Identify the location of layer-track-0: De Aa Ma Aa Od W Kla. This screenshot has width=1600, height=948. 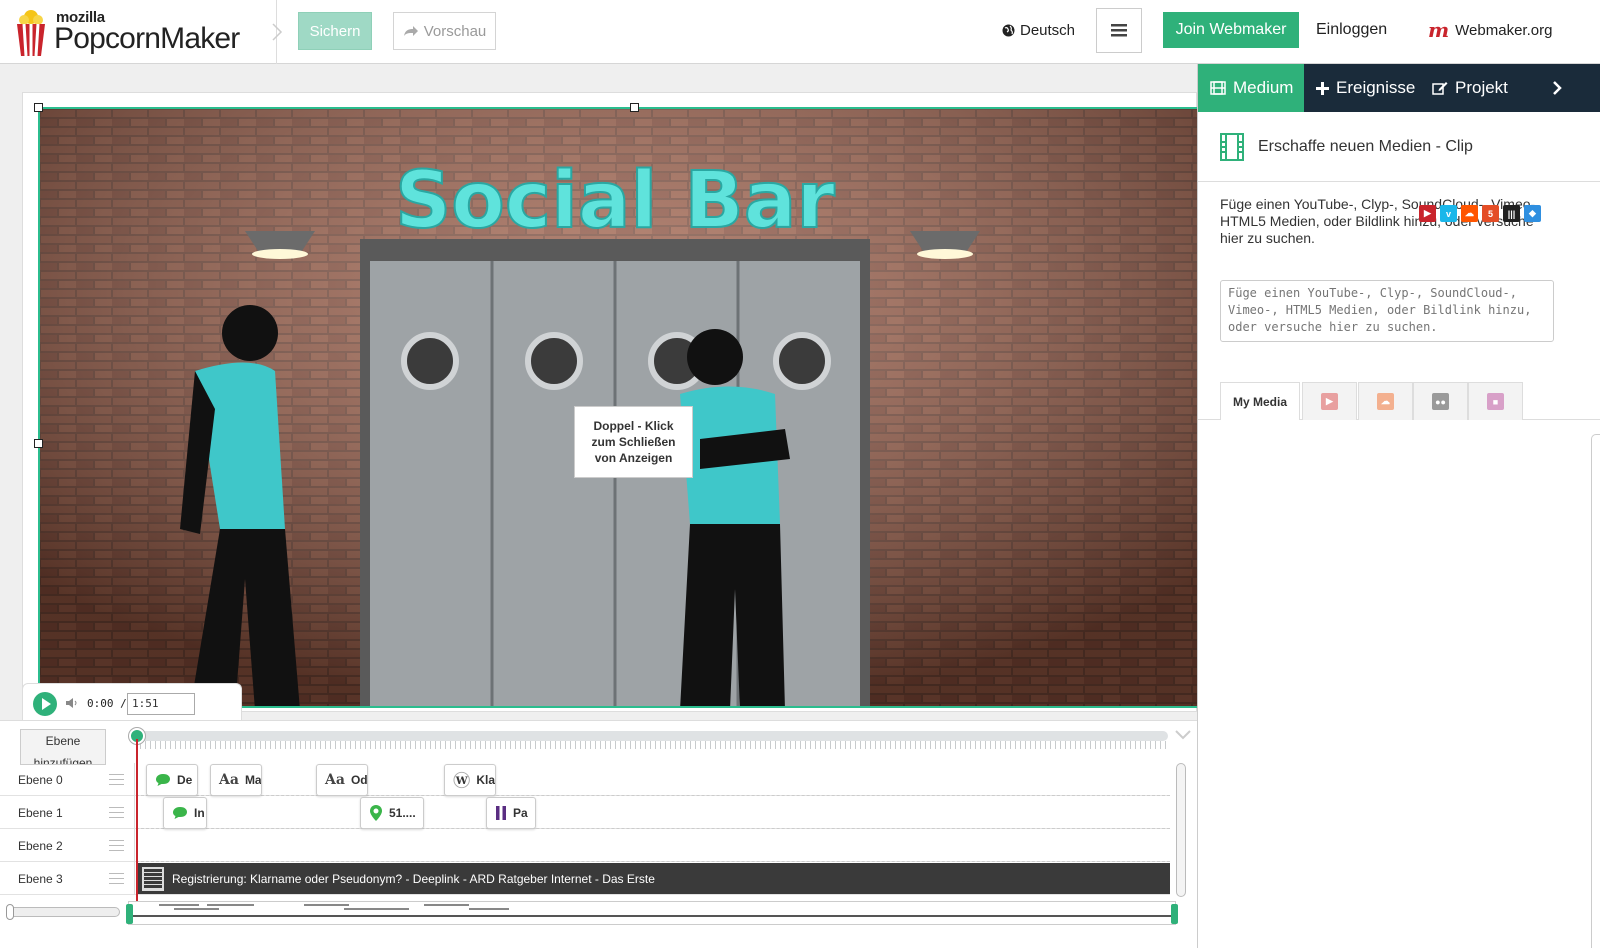
(653, 779).